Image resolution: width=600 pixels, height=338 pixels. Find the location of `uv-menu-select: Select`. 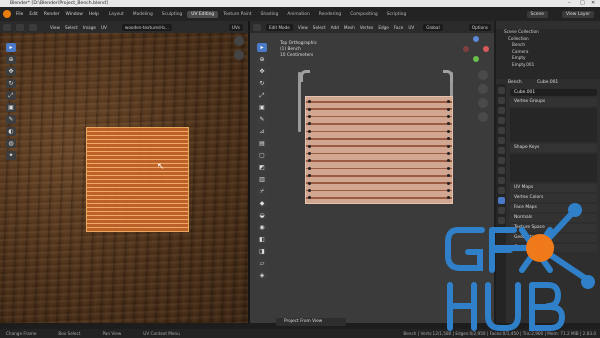

uv-menu-select: Select is located at coordinates (71, 27).